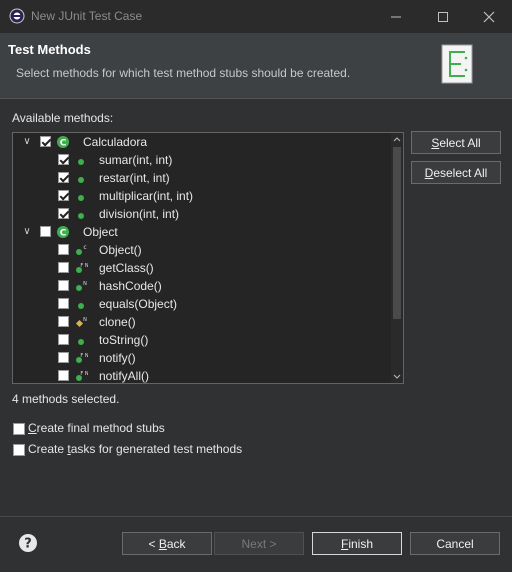  I want to click on tree-label: Object(), so click(120, 250).